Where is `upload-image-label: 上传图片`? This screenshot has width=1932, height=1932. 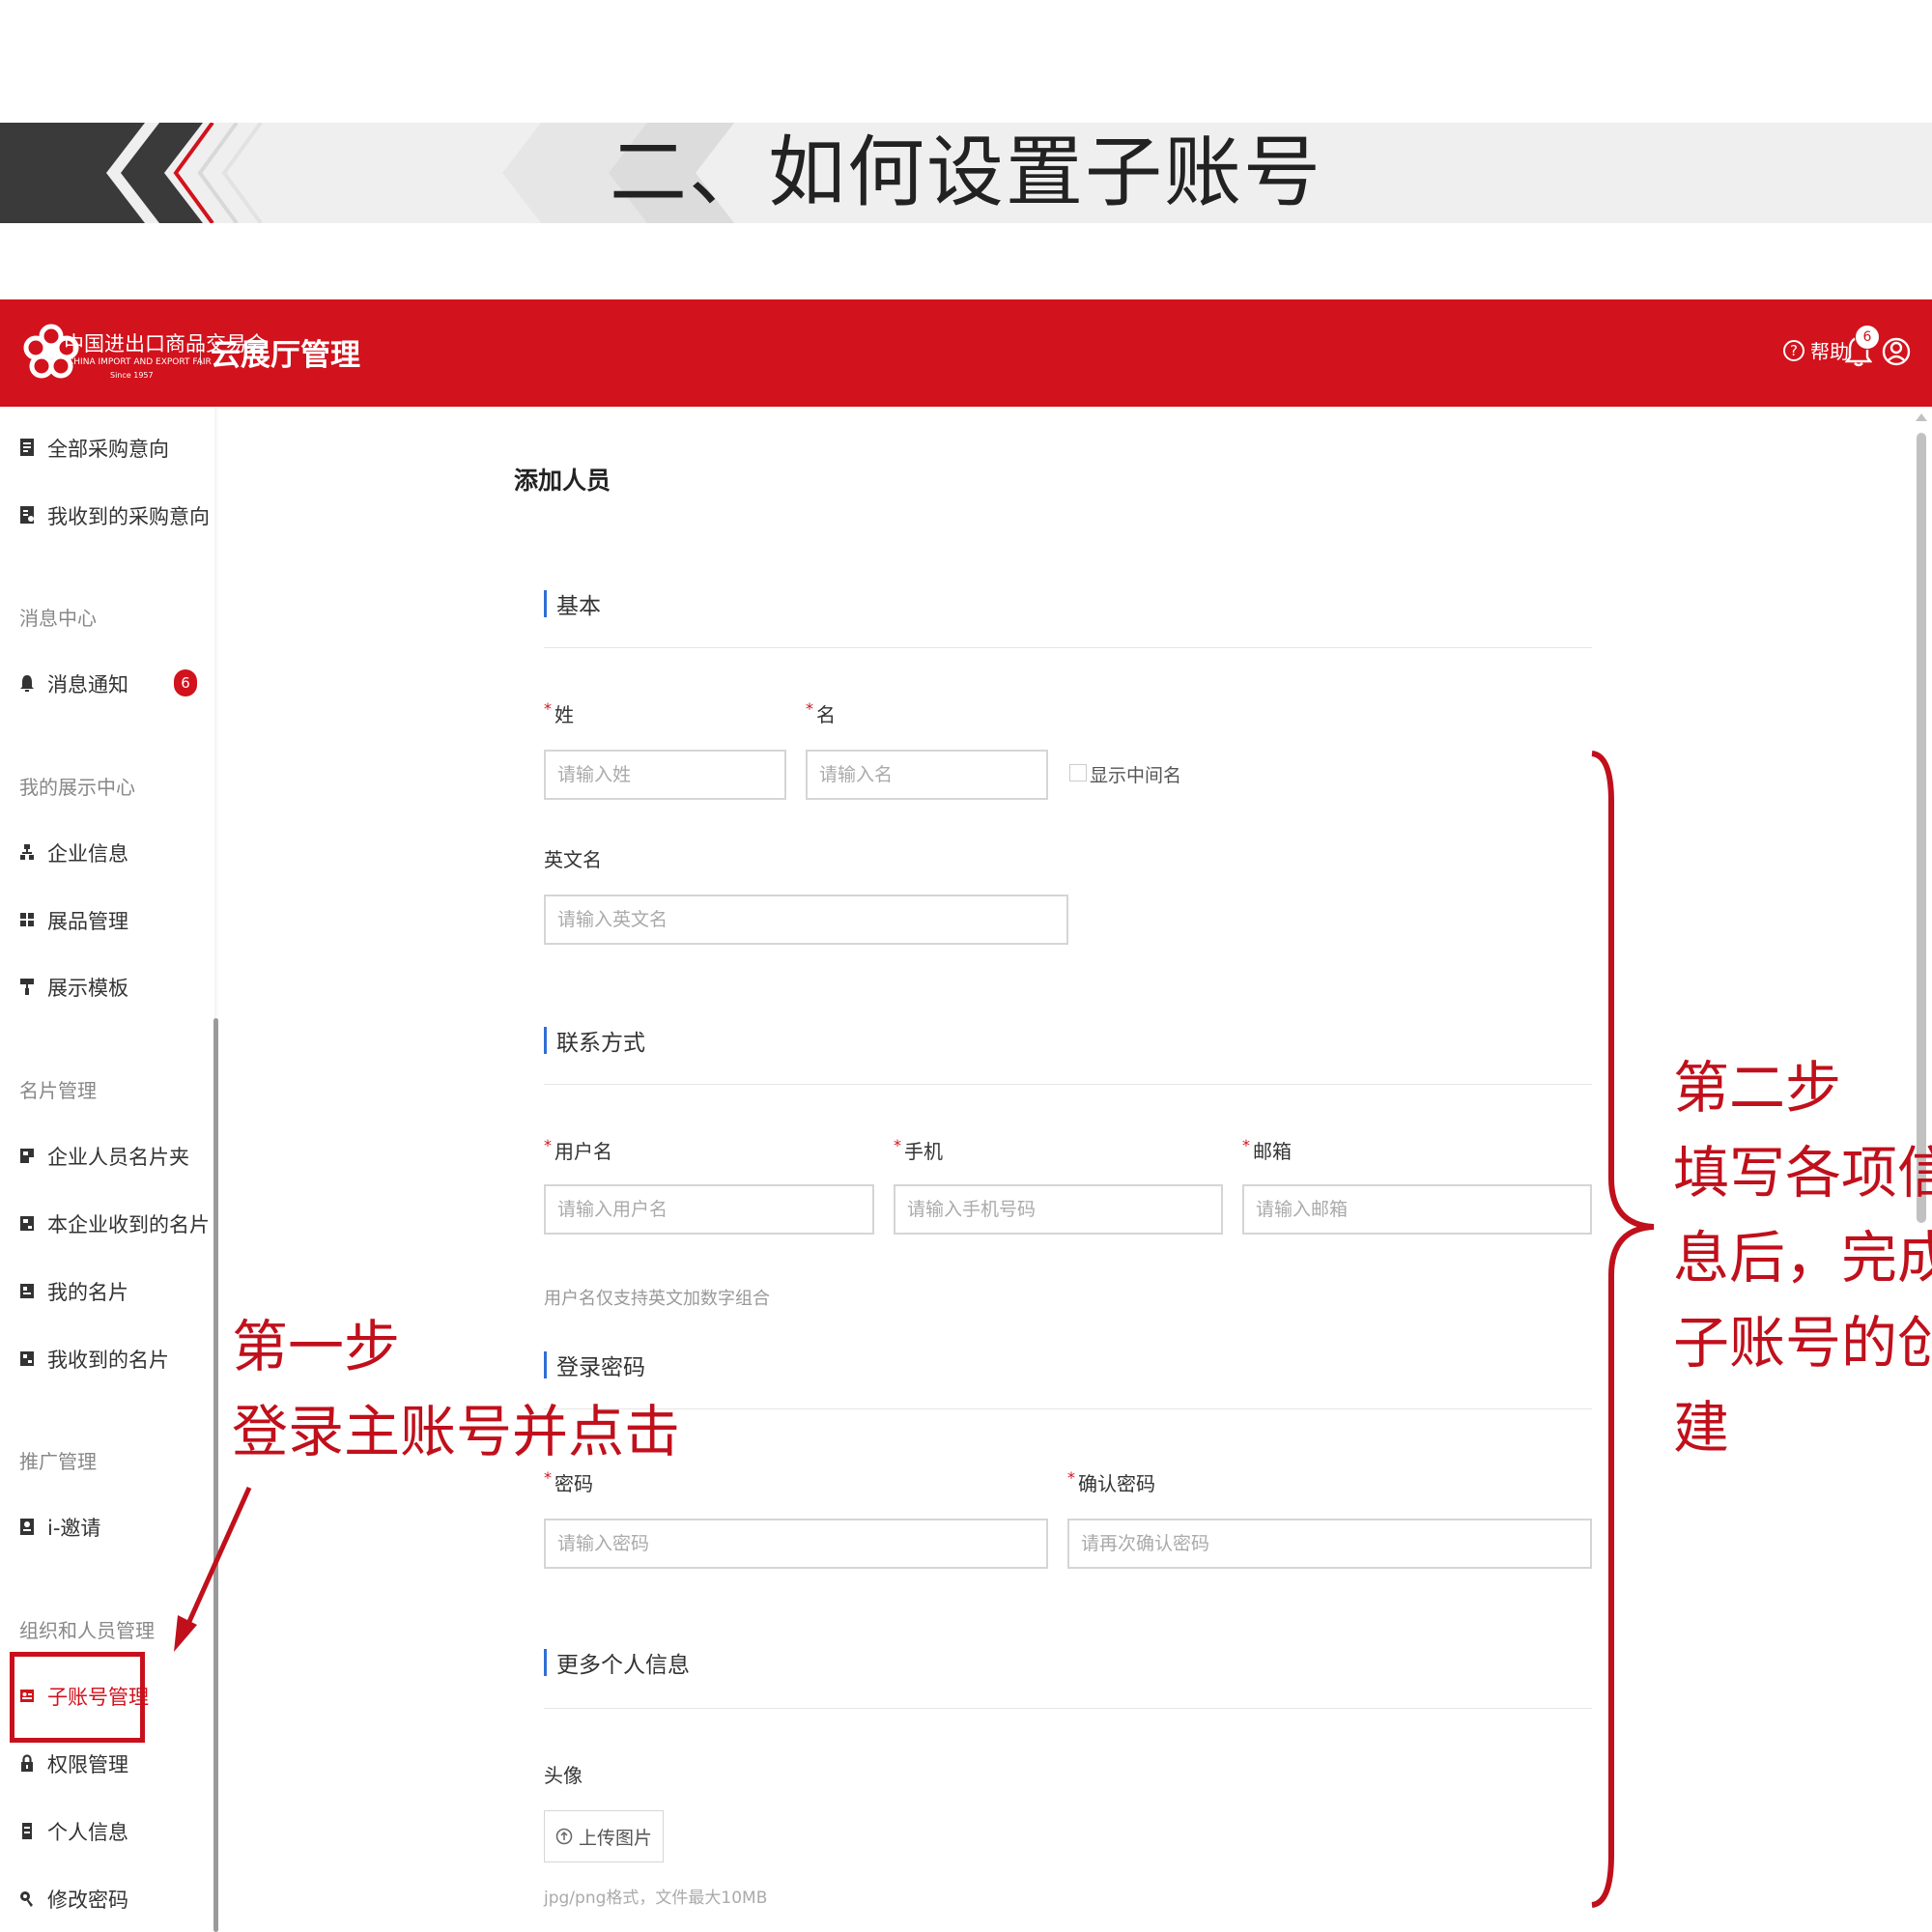 upload-image-label: 上传图片 is located at coordinates (615, 1838).